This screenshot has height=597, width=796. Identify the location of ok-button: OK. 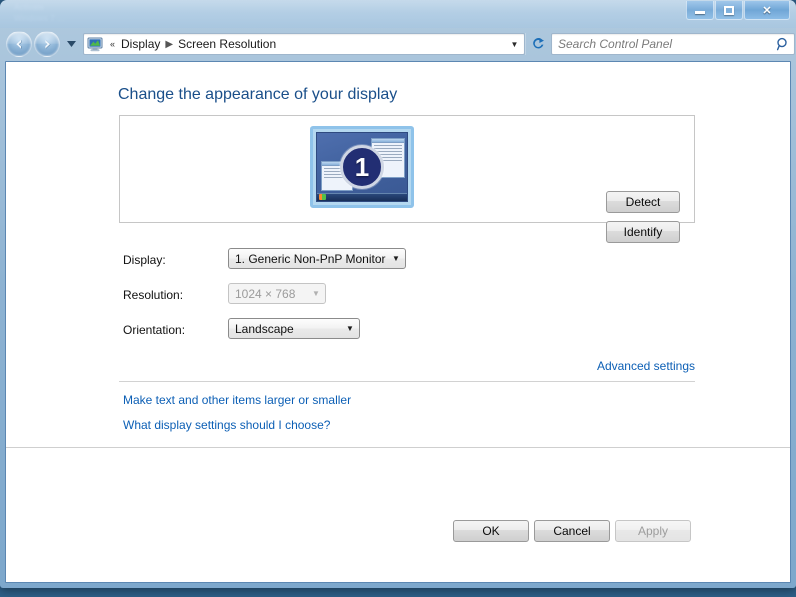
(491, 531).